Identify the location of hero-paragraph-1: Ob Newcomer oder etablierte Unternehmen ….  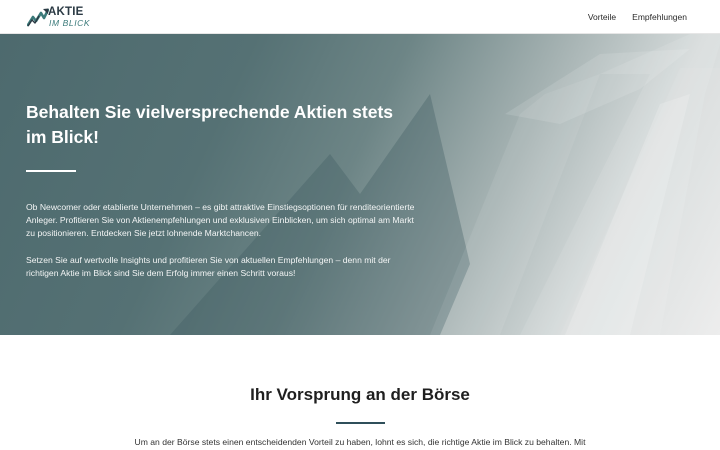
(220, 220).